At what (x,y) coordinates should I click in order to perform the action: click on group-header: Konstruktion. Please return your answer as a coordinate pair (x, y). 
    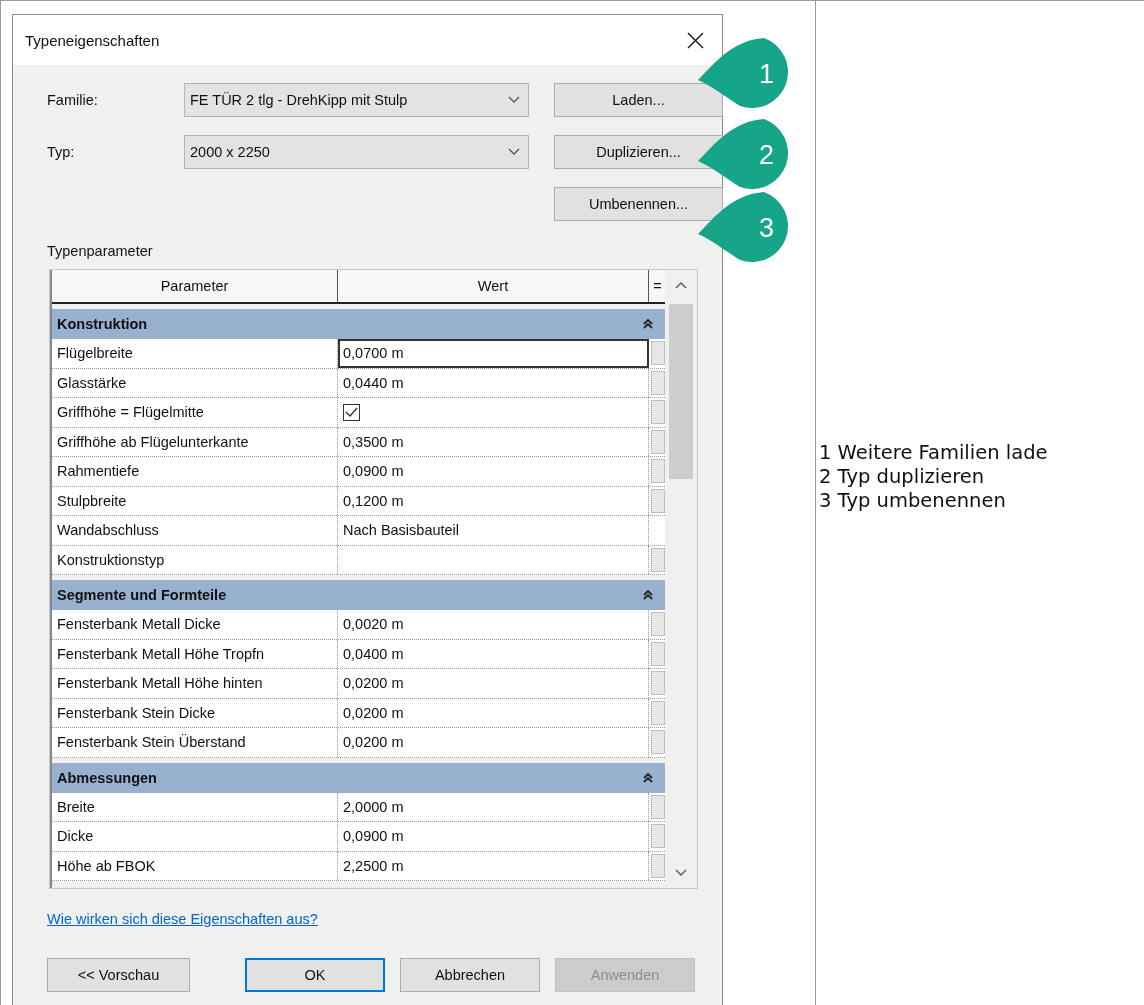
    Looking at the image, I should click on (358, 324).